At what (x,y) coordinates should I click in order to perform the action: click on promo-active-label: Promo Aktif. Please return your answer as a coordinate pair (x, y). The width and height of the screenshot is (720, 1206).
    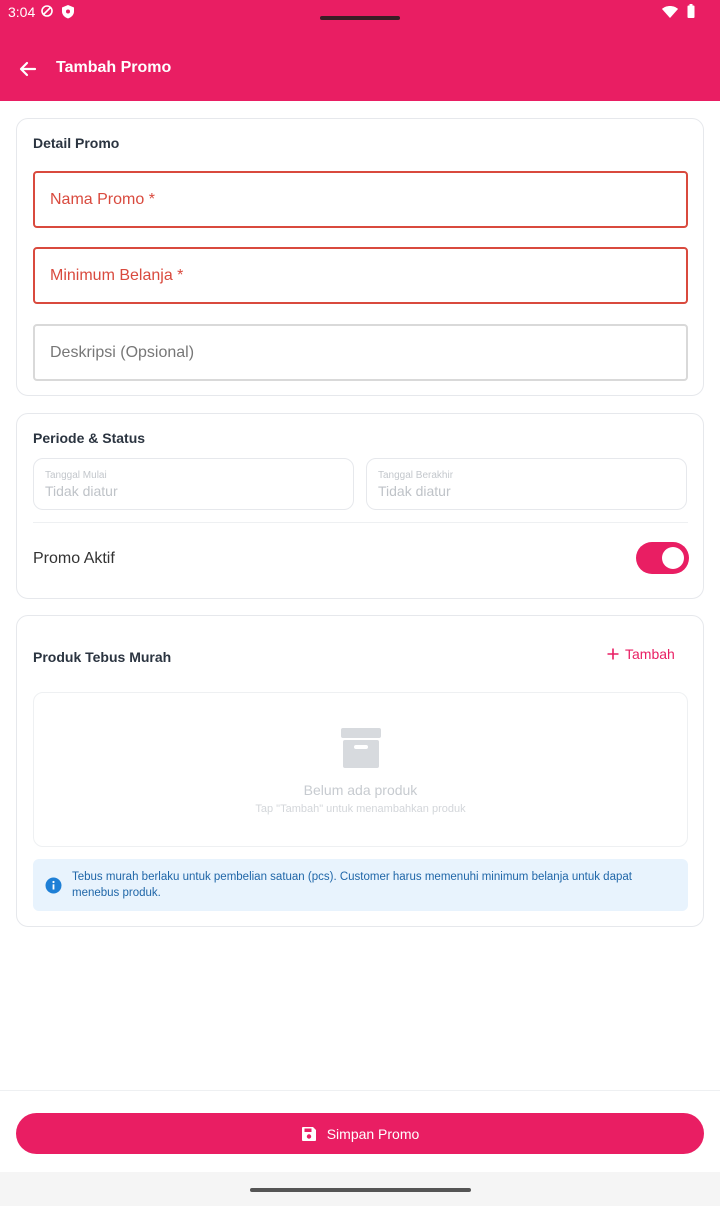
    Looking at the image, I should click on (74, 558).